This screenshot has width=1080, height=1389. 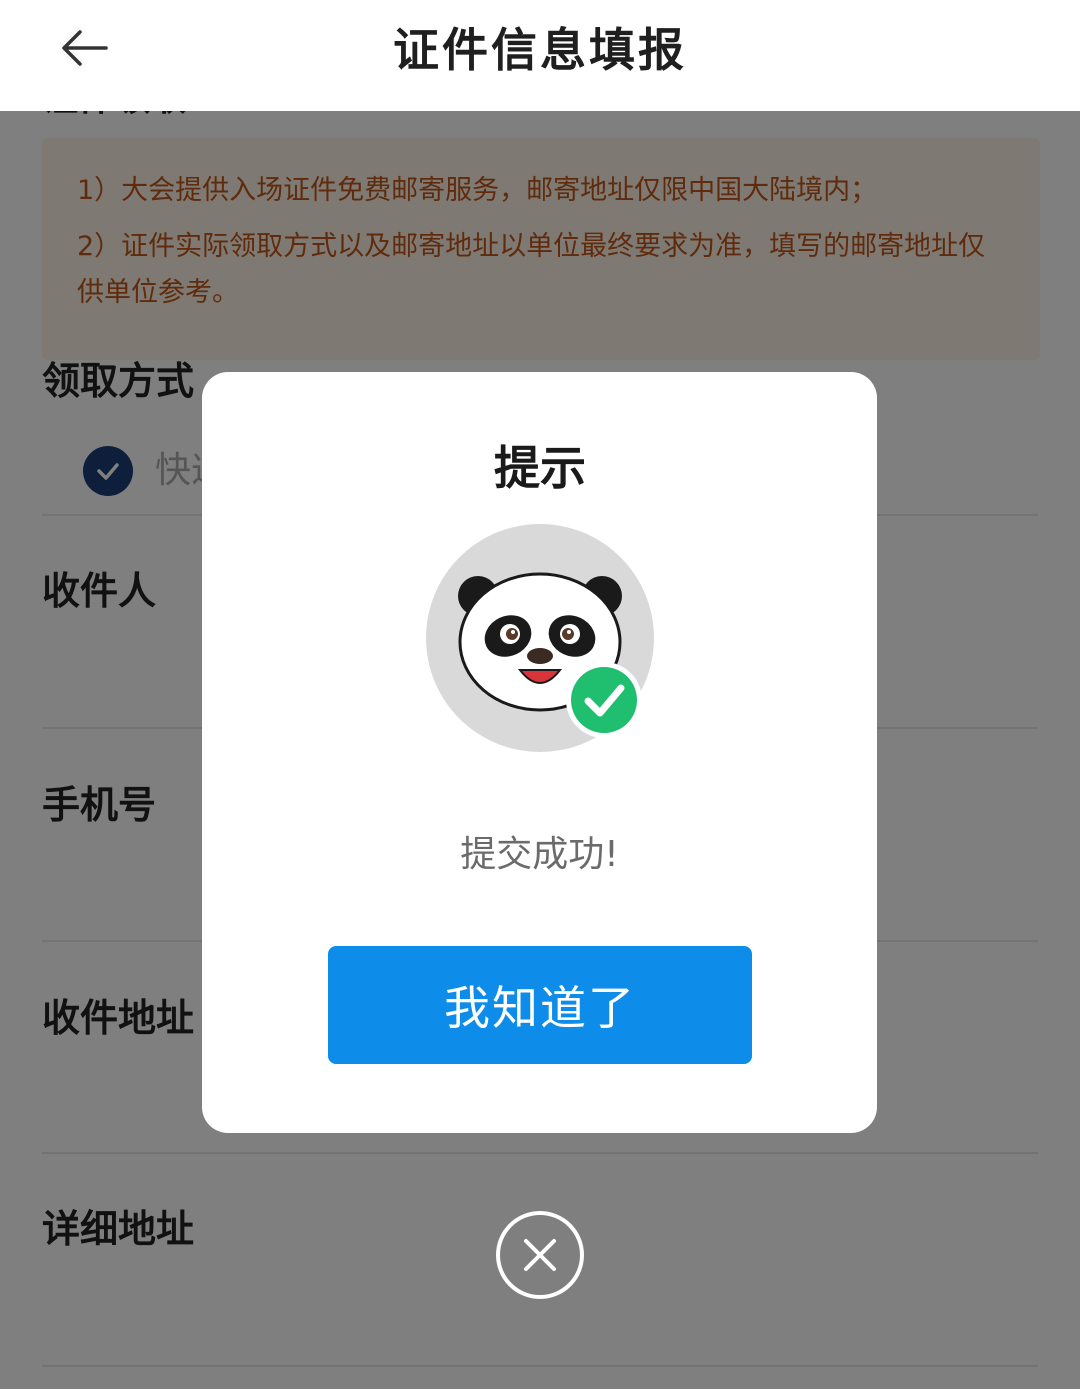 What do you see at coordinates (540, 638) in the screenshot?
I see `panda-check-icon` at bounding box center [540, 638].